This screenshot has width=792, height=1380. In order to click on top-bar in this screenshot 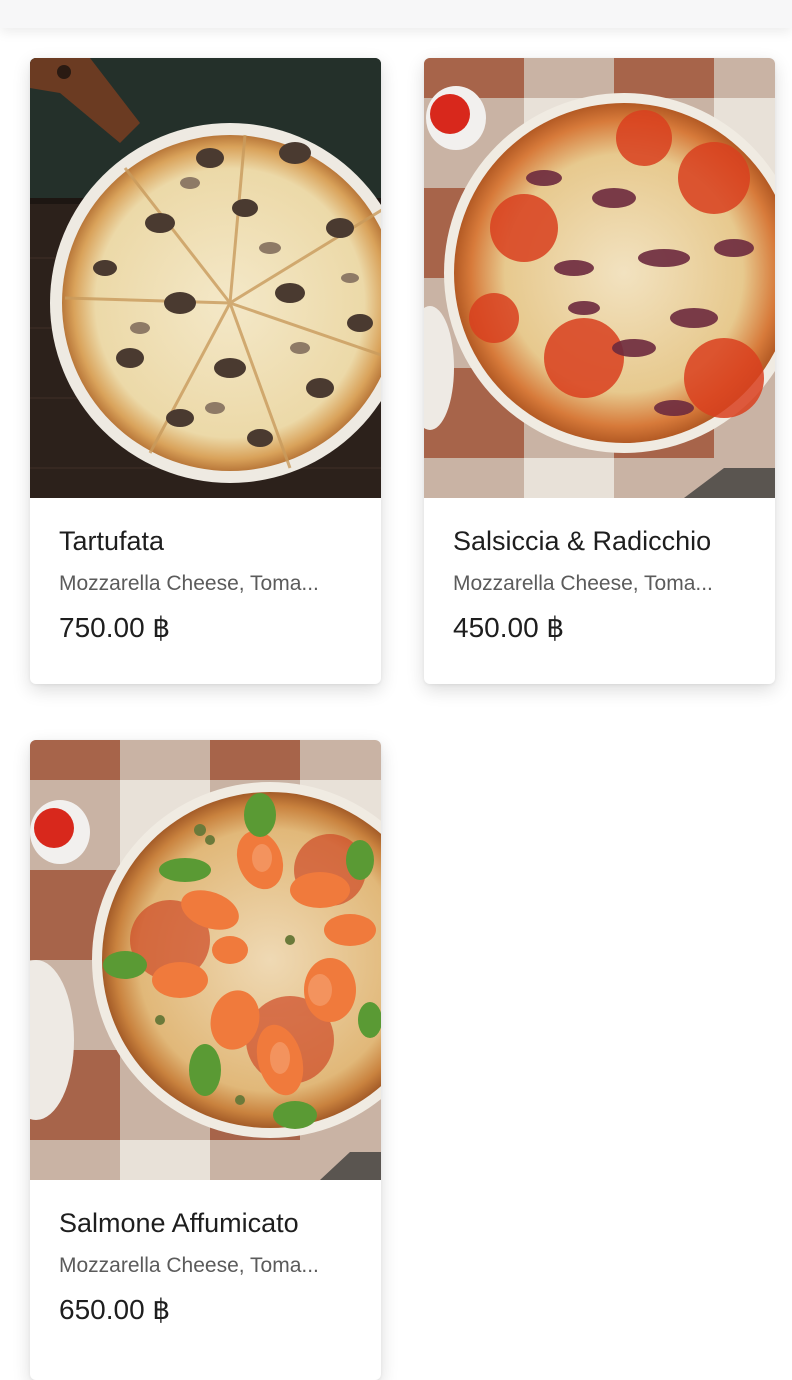, I will do `click(396, 14)`.